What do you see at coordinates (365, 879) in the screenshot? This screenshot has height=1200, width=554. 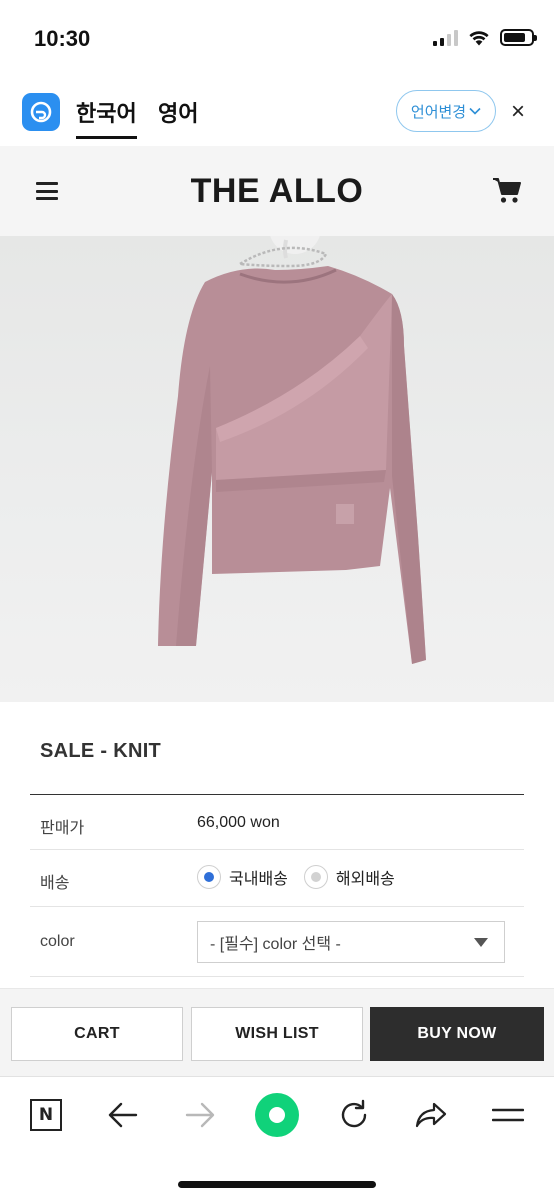 I see `overseas-shipping-label: 해외배송` at bounding box center [365, 879].